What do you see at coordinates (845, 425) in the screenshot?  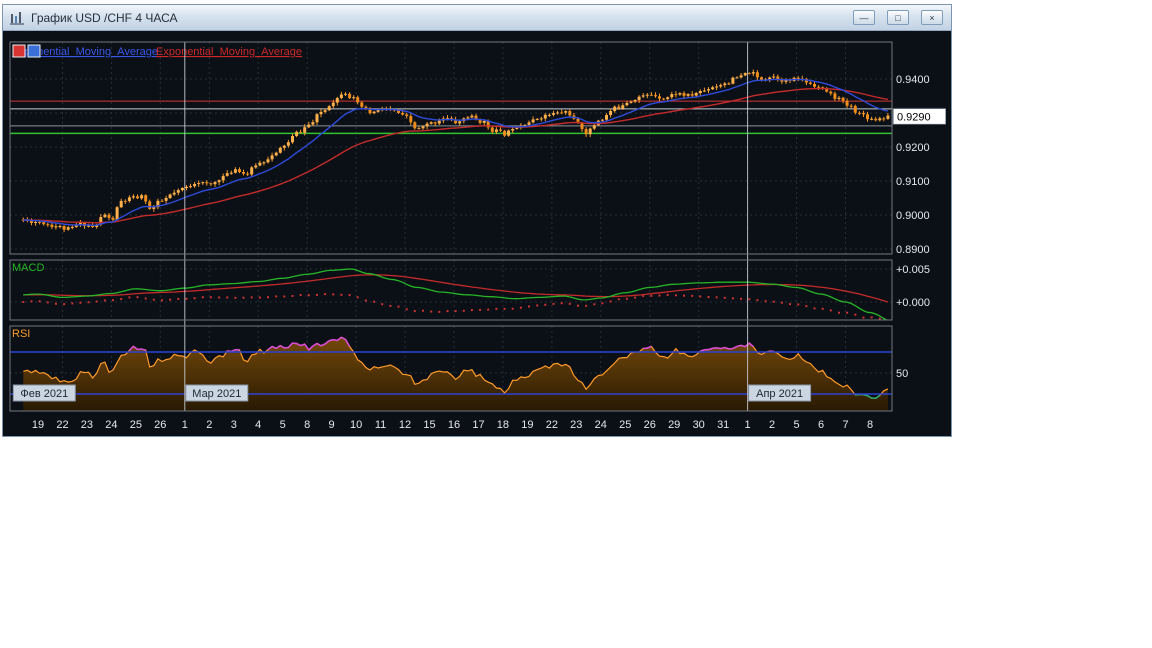 I see `x-tick-label: 7` at bounding box center [845, 425].